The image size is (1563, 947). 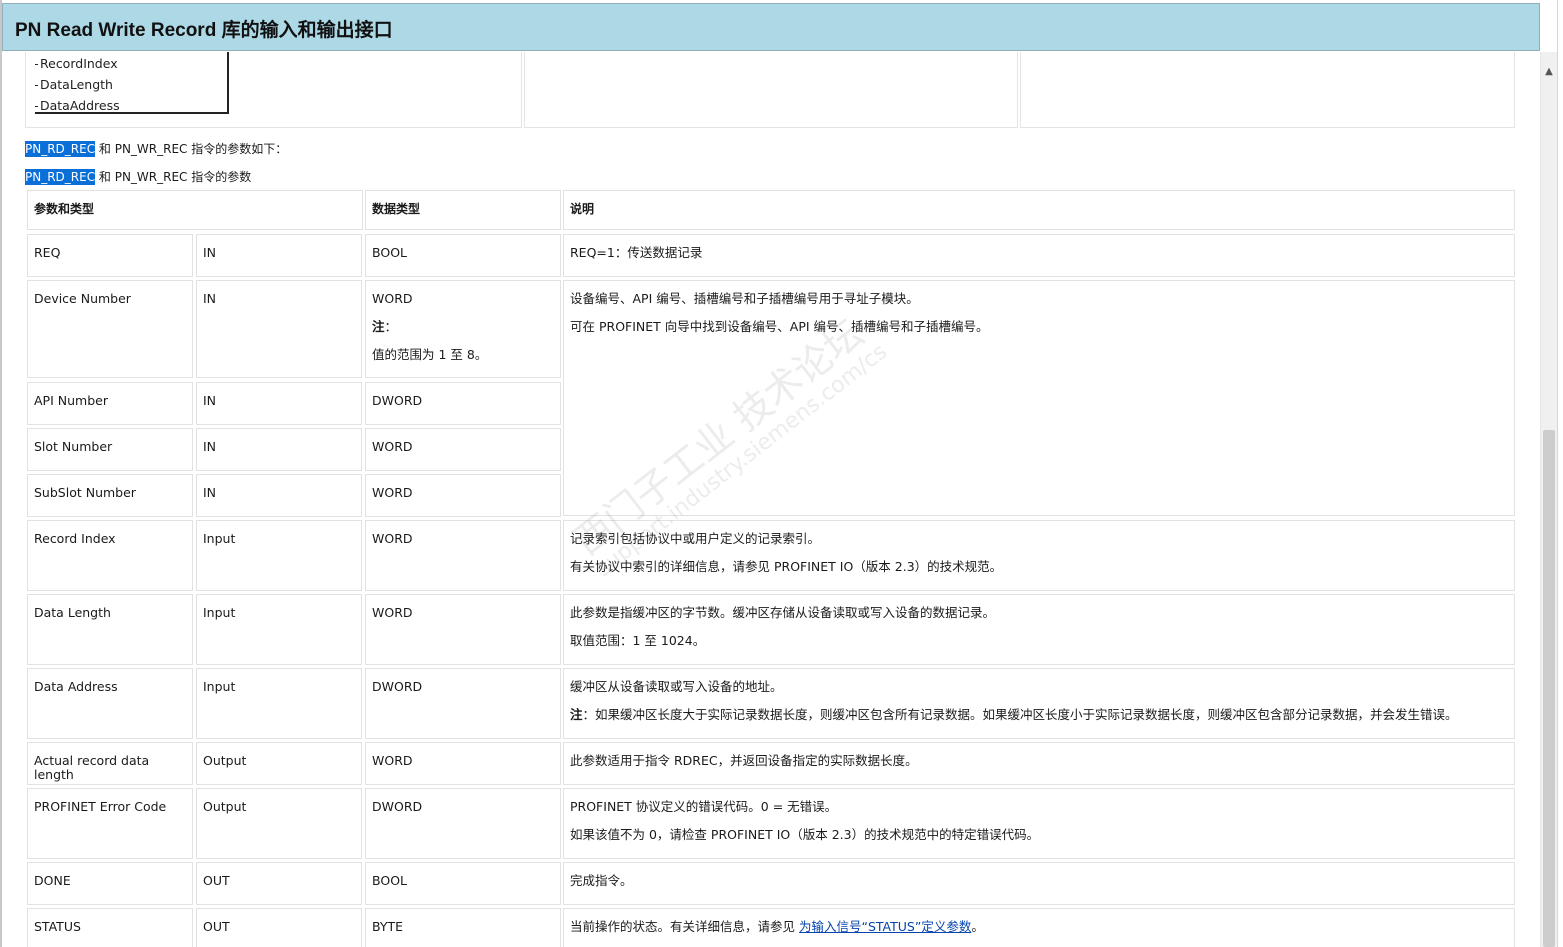 I want to click on title-bar: PN Read Write Record 库的输入和输出接口, so click(x=771, y=27).